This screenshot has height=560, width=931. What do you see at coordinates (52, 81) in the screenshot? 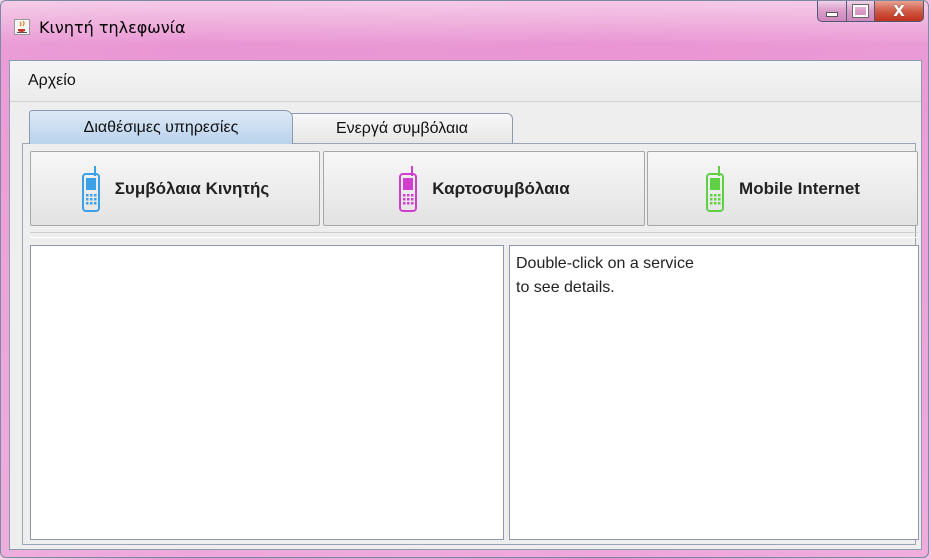
I see `menu-file: Αρχείο` at bounding box center [52, 81].